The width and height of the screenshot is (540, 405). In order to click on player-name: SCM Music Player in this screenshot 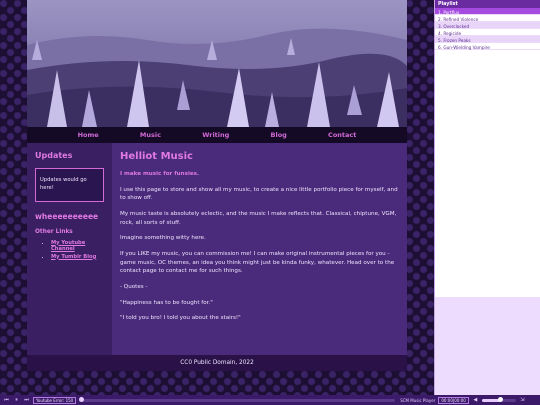, I will do `click(418, 400)`.